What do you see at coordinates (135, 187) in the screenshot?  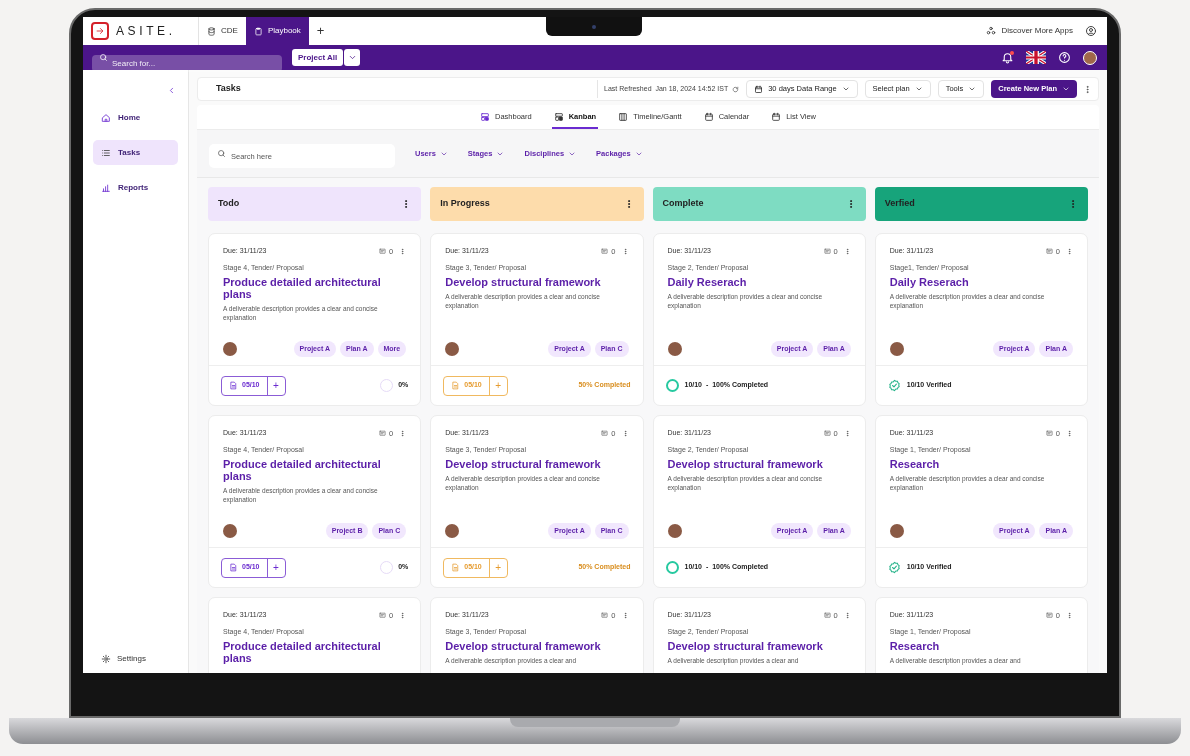 I see `sidebar-item: Reports` at bounding box center [135, 187].